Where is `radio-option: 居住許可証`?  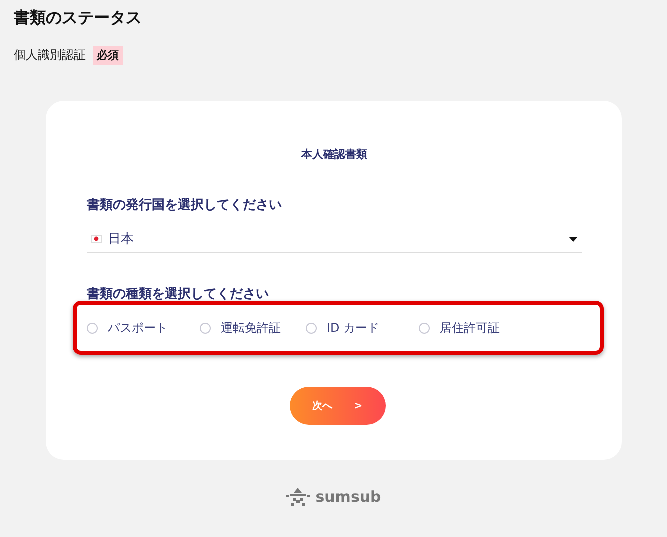 radio-option: 居住許可証 is located at coordinates (475, 328).